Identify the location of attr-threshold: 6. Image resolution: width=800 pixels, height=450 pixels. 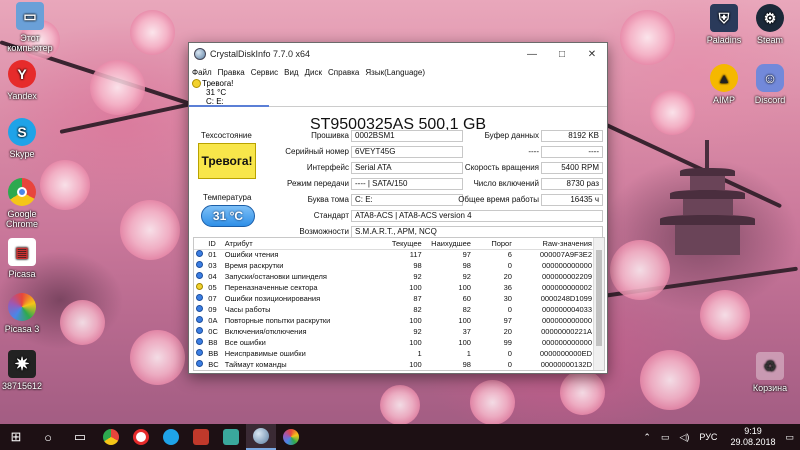
(509, 255).